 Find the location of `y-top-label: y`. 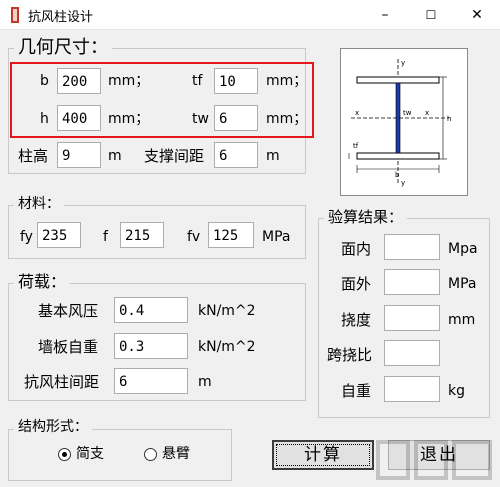

y-top-label: y is located at coordinates (403, 63).